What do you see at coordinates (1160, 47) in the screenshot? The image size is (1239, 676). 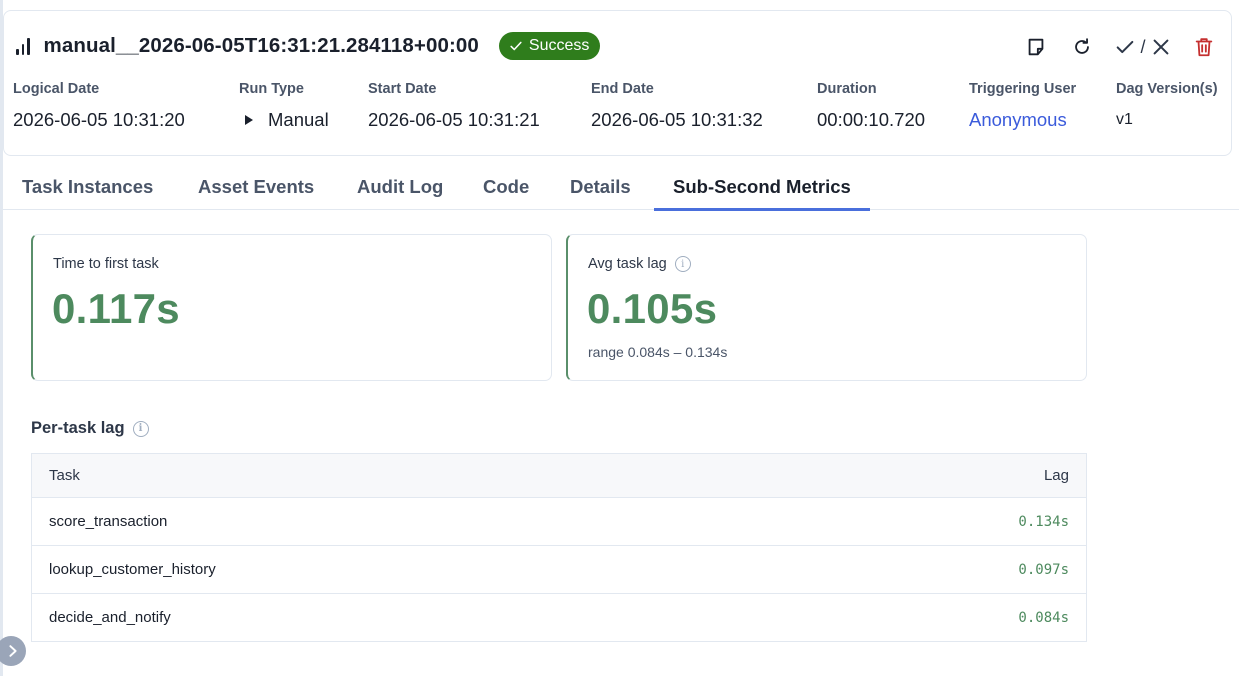 I see `x-icon` at bounding box center [1160, 47].